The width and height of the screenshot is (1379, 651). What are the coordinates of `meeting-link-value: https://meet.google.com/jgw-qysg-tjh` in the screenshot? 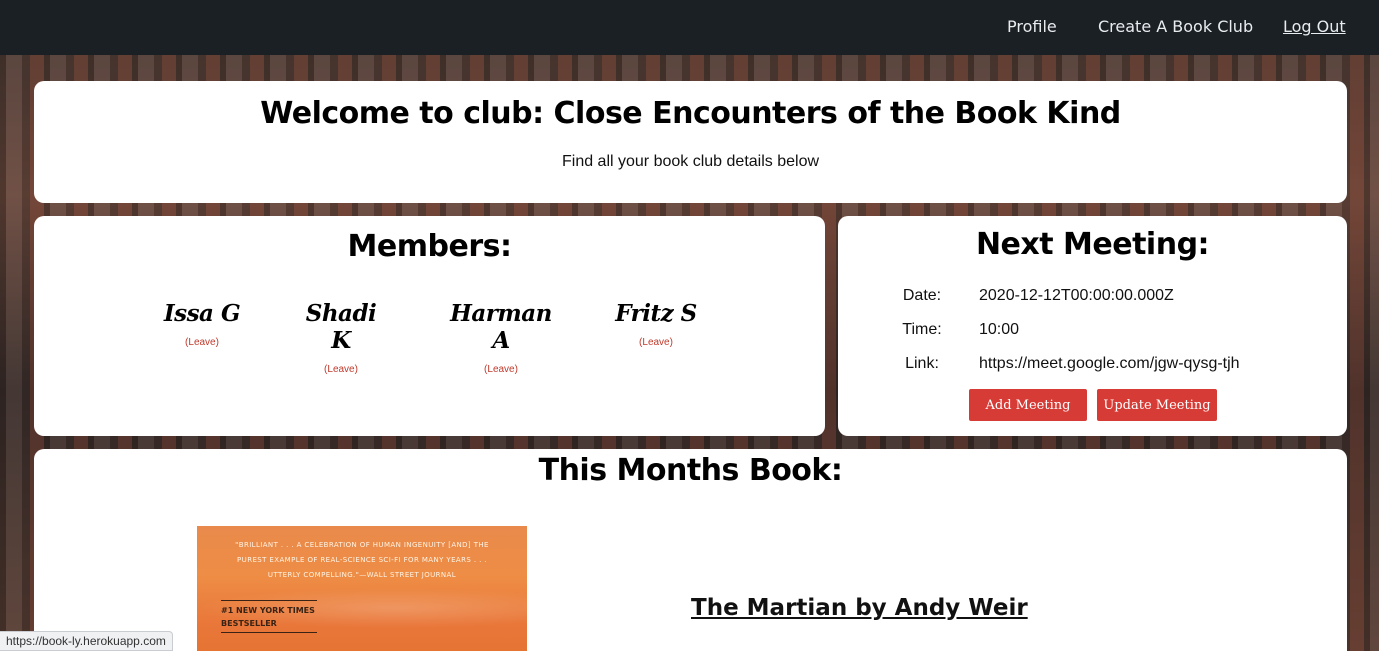 It's located at (1109, 363).